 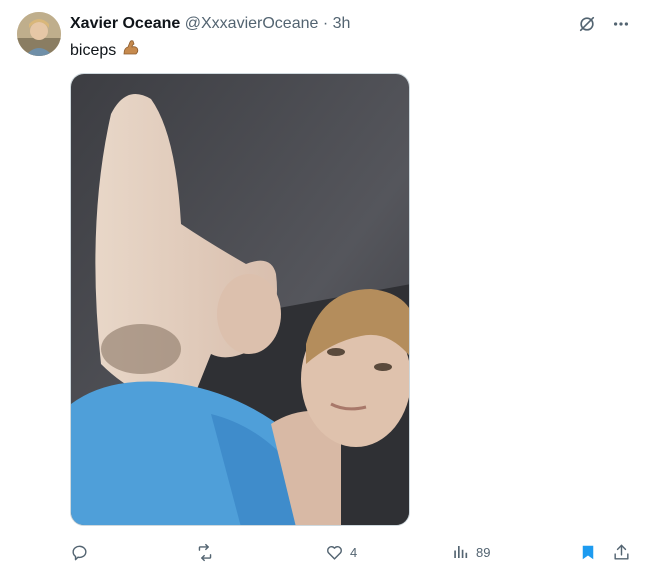 I want to click on avatar, so click(x=39, y=34).